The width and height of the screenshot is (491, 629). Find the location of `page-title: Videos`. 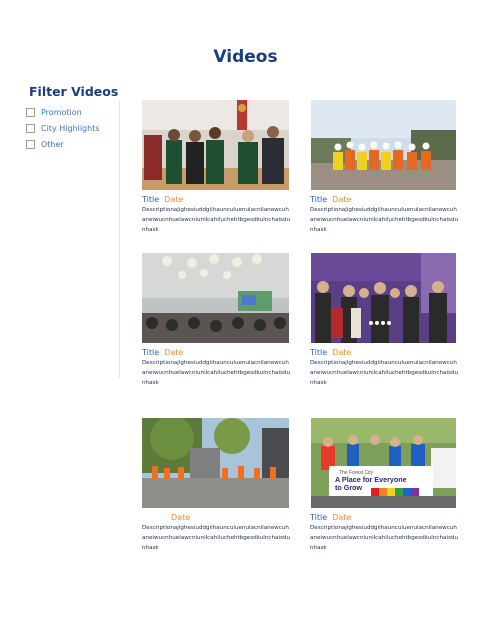

page-title: Videos is located at coordinates (245, 57).